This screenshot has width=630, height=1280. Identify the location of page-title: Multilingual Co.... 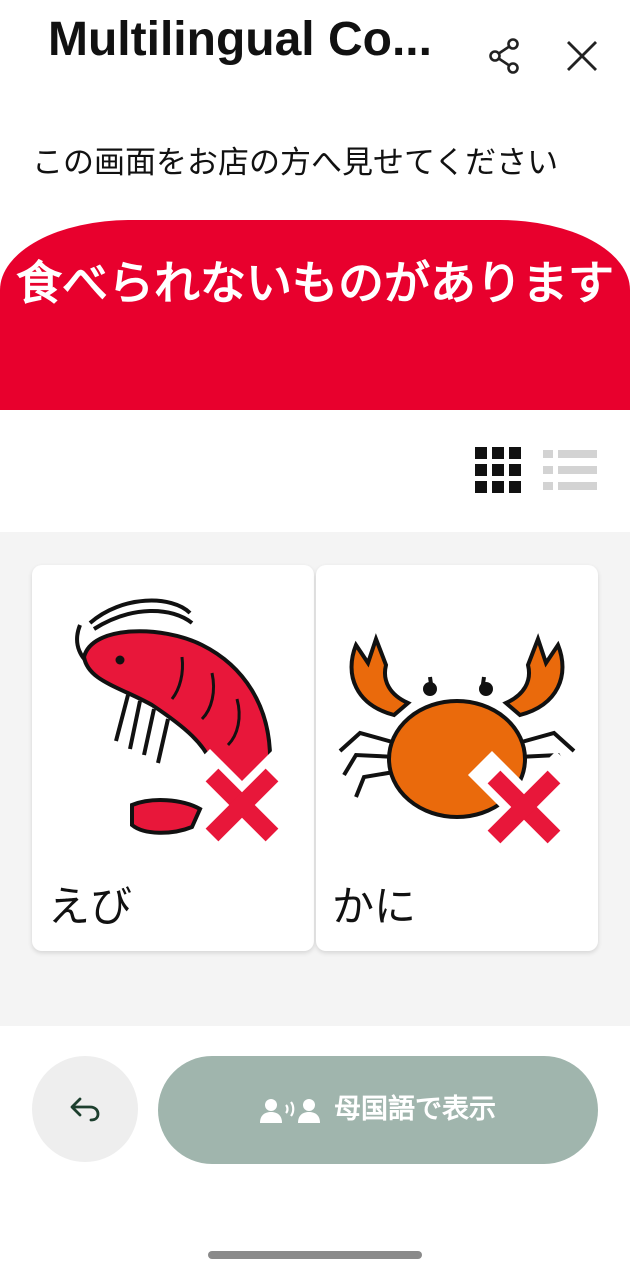
(240, 39).